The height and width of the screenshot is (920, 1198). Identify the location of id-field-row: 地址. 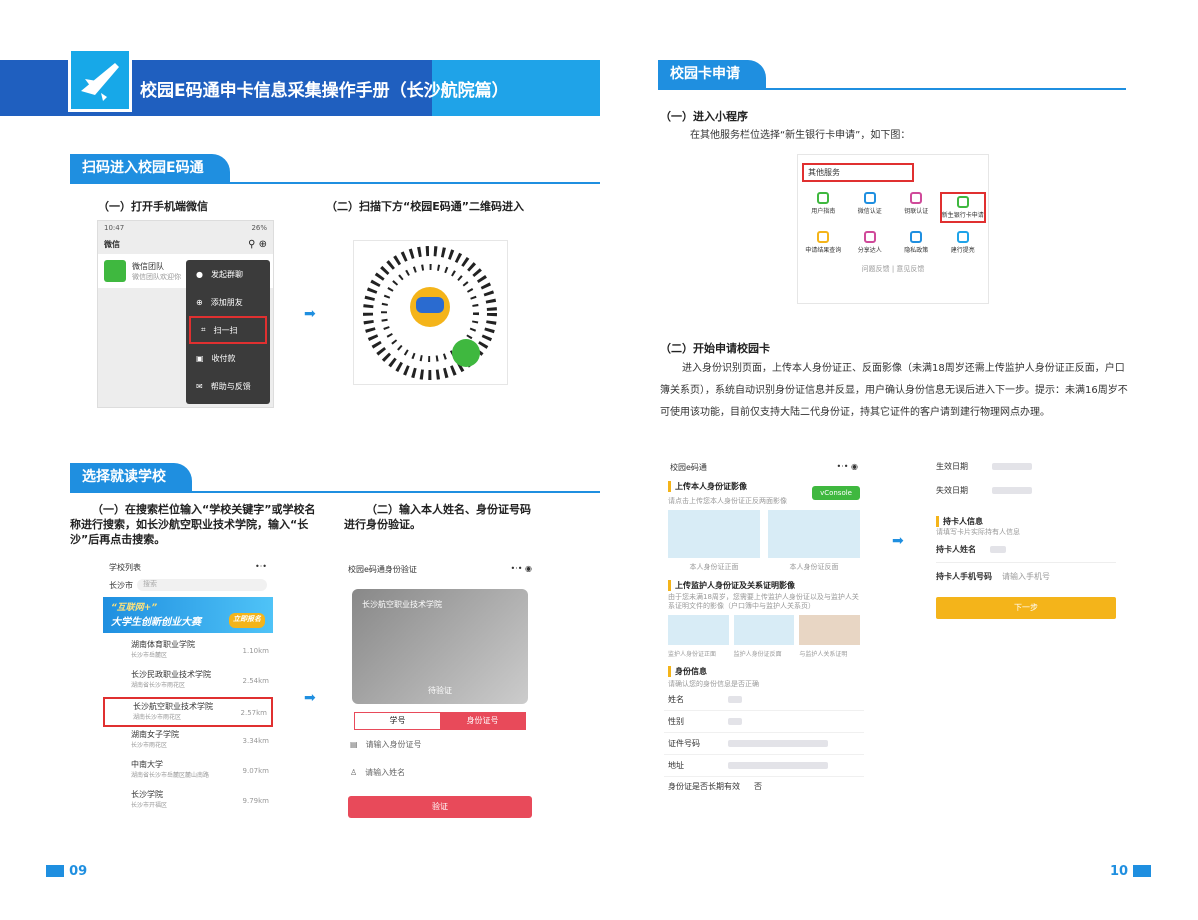
(764, 766).